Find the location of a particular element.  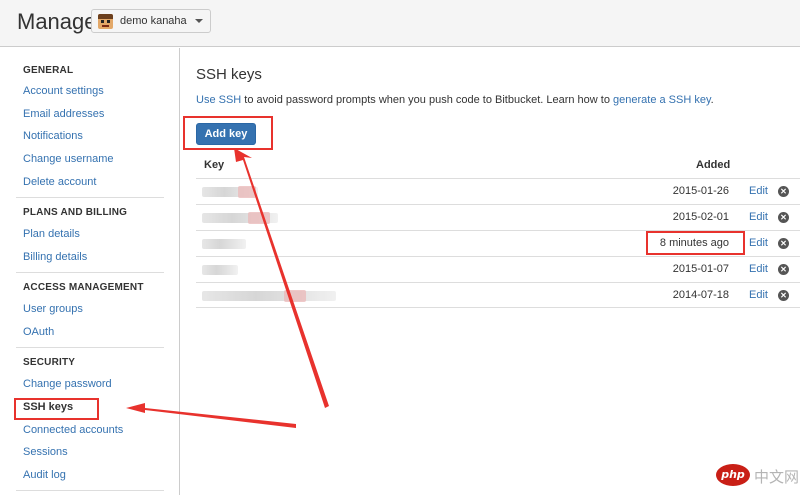

sidebar-item-sessions: Sessions is located at coordinates (45, 452).